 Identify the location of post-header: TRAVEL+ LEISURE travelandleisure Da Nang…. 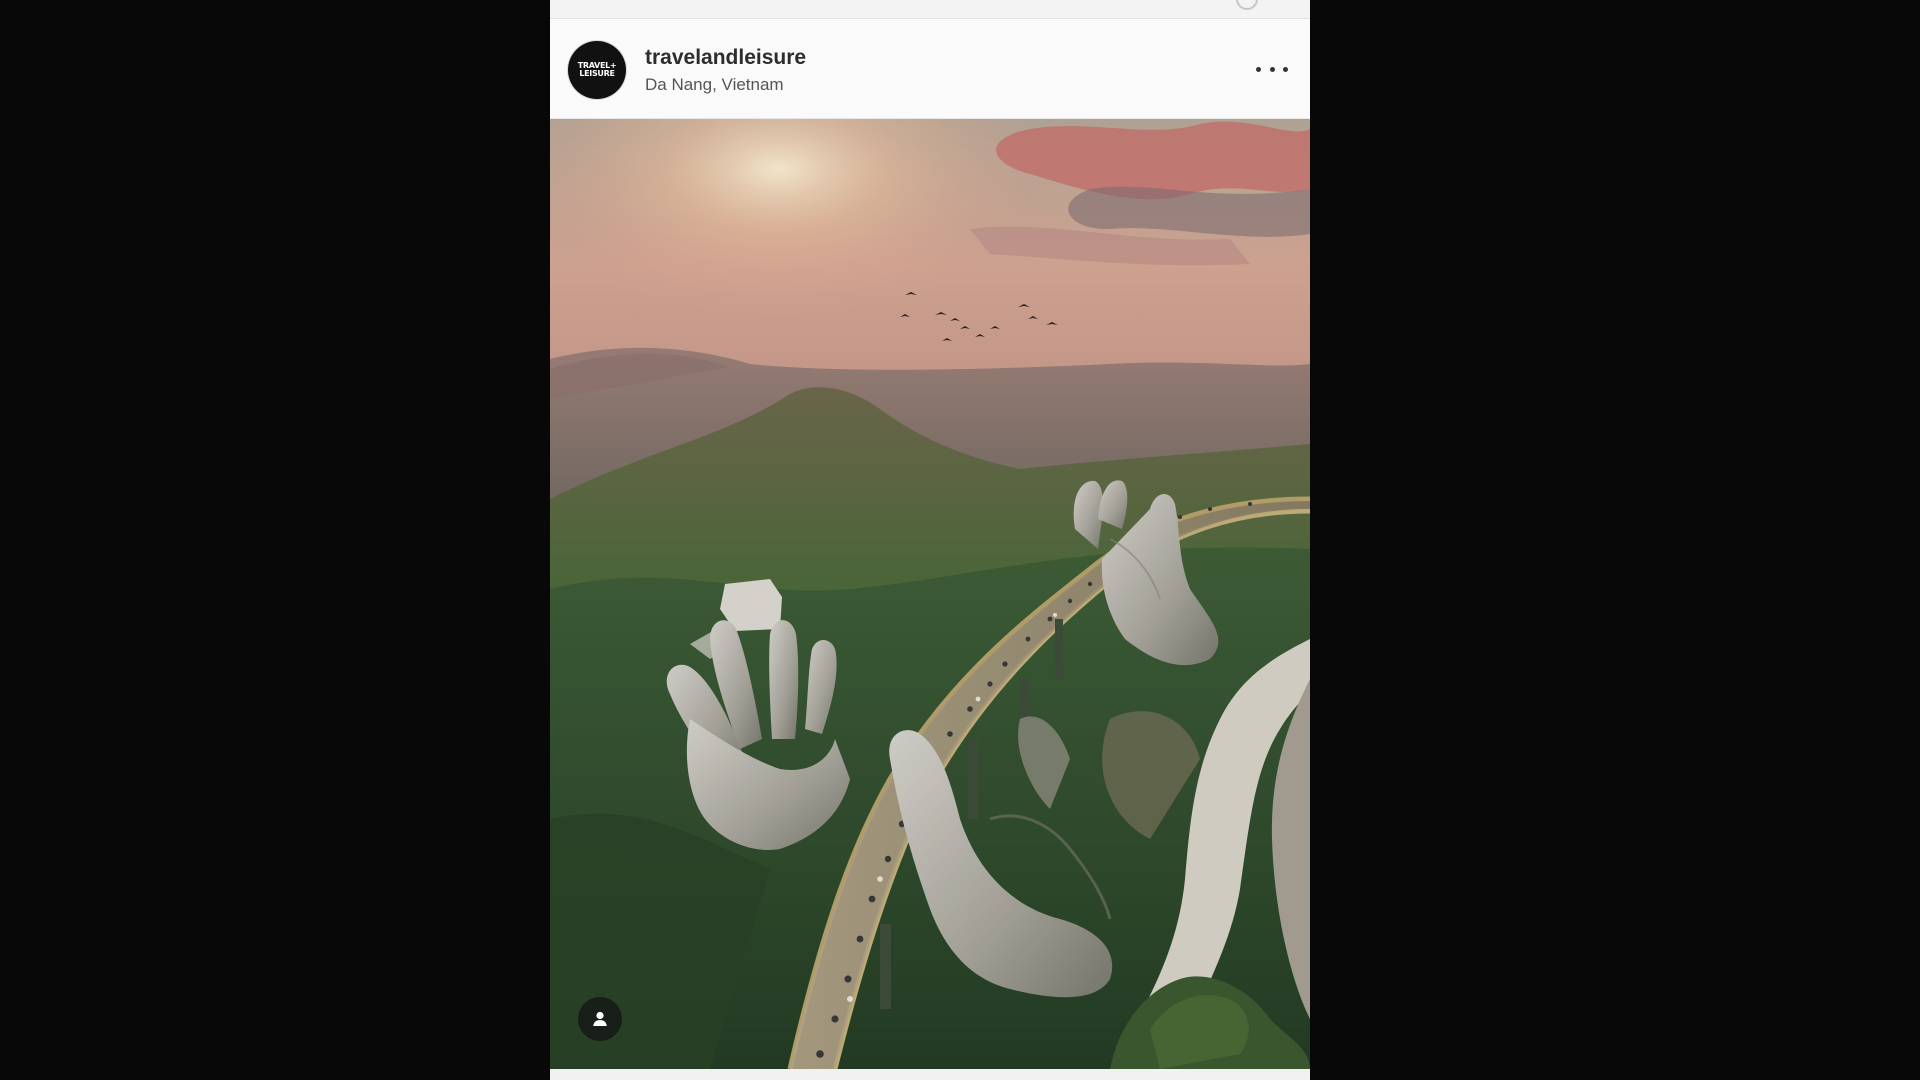
(930, 69).